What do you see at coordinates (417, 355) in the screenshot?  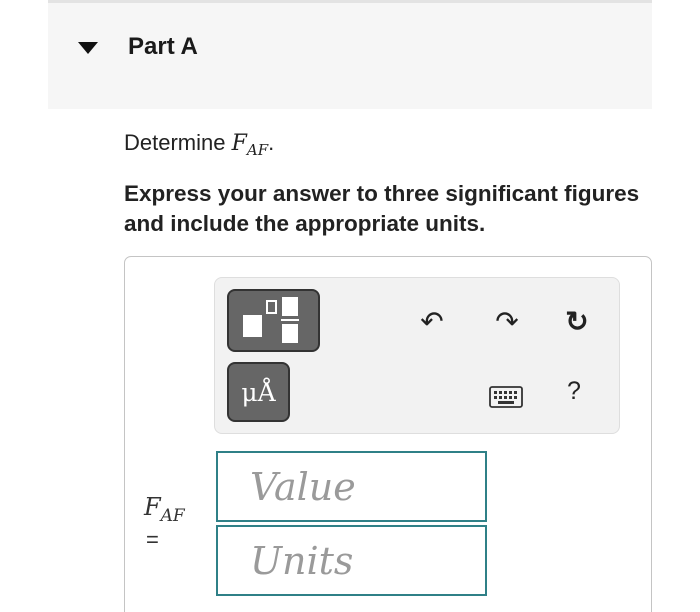 I see `math-toolbar: μÅ ↶ ↷ ↻ ?` at bounding box center [417, 355].